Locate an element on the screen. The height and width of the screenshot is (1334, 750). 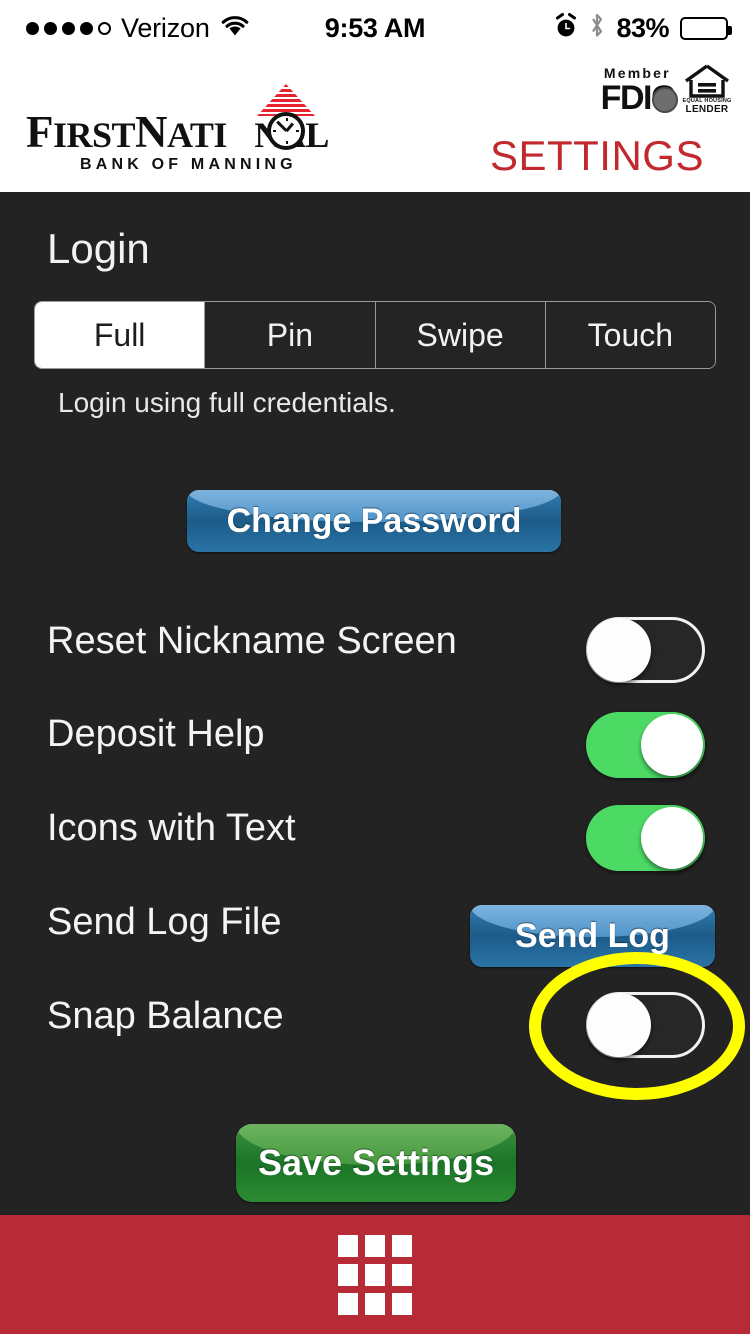
login-mode-help-text: Login using full credentials. is located at coordinates (227, 402).